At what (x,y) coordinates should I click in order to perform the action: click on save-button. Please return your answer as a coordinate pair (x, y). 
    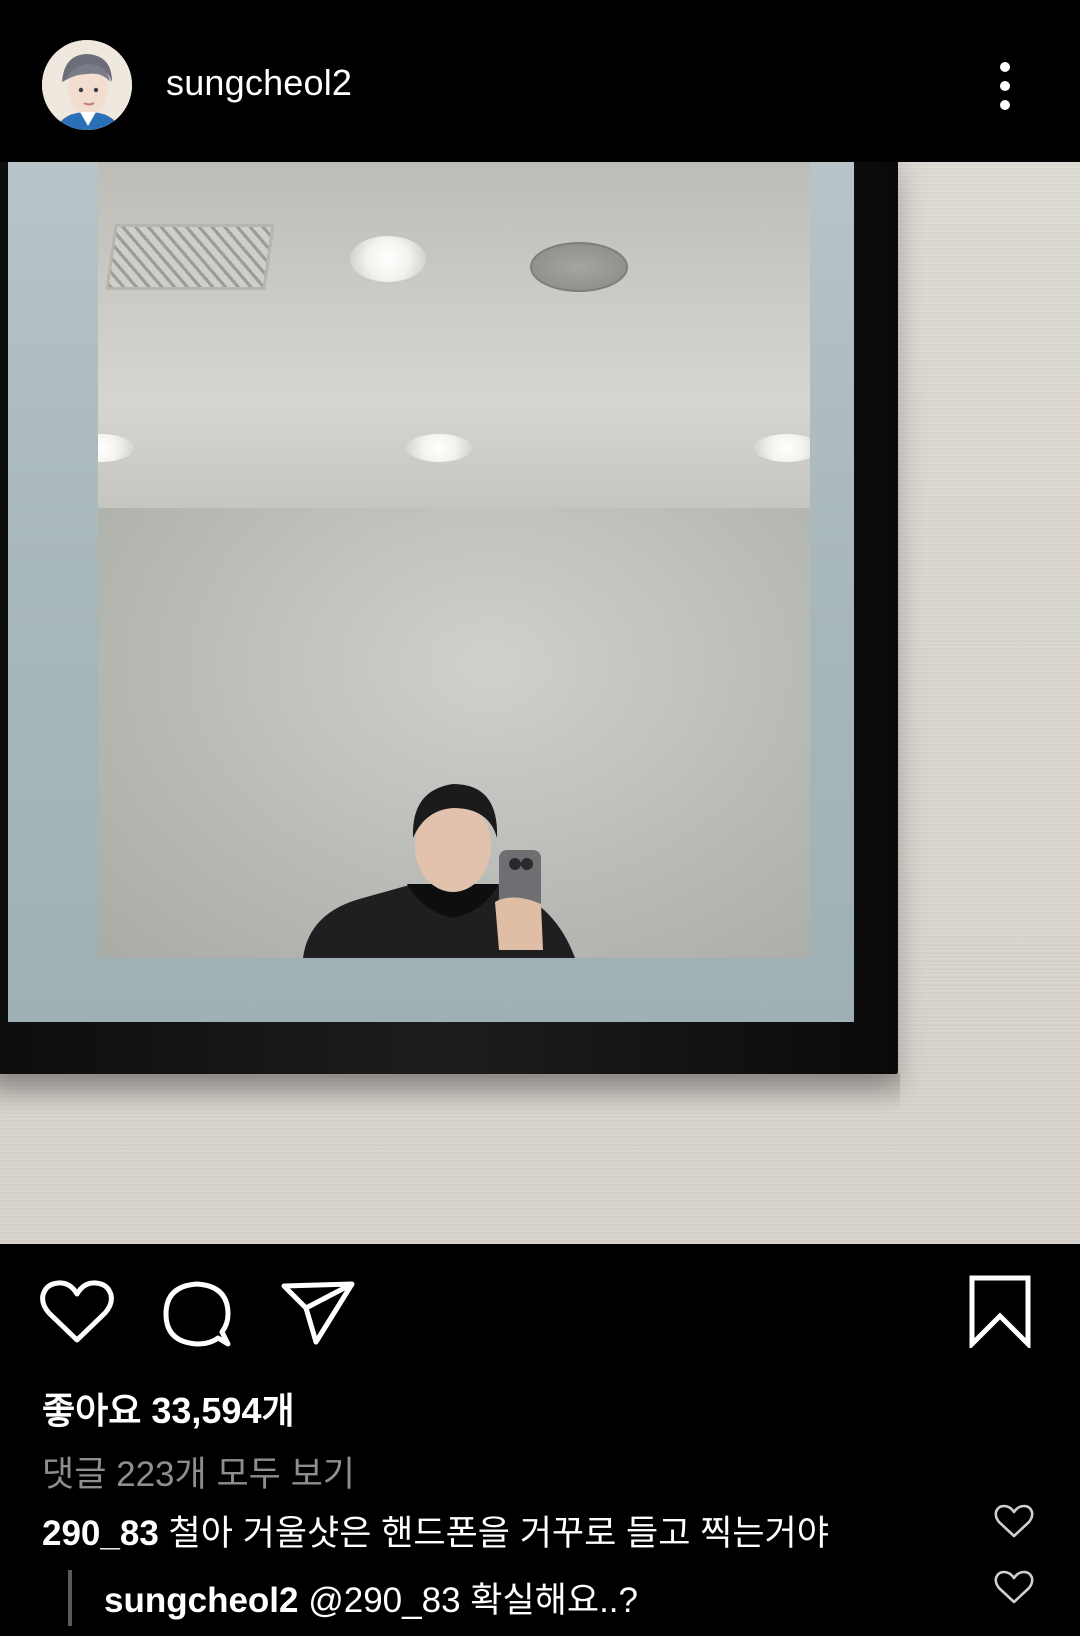
    Looking at the image, I should click on (1000, 1312).